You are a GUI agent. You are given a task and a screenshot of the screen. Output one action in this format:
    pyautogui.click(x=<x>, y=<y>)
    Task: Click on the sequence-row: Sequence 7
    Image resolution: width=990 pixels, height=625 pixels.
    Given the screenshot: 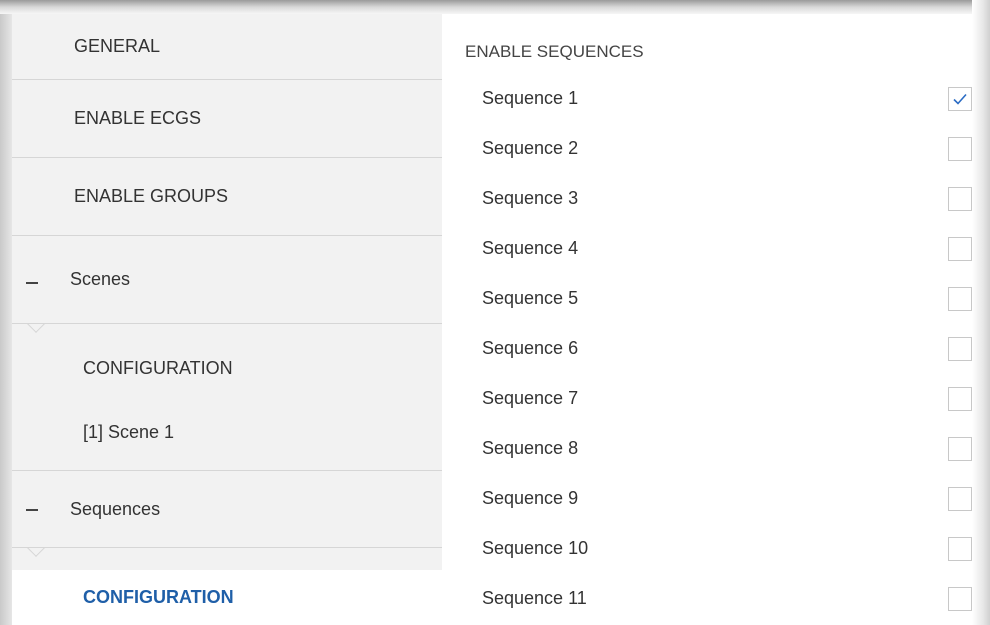 What is the action you would take?
    pyautogui.click(x=707, y=400)
    